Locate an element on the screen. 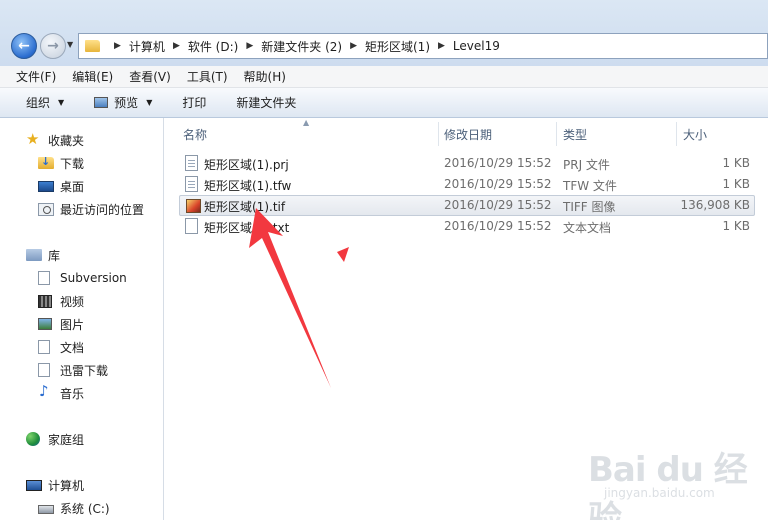 The width and height of the screenshot is (768, 520). nav-label: 音乐 is located at coordinates (72, 393).